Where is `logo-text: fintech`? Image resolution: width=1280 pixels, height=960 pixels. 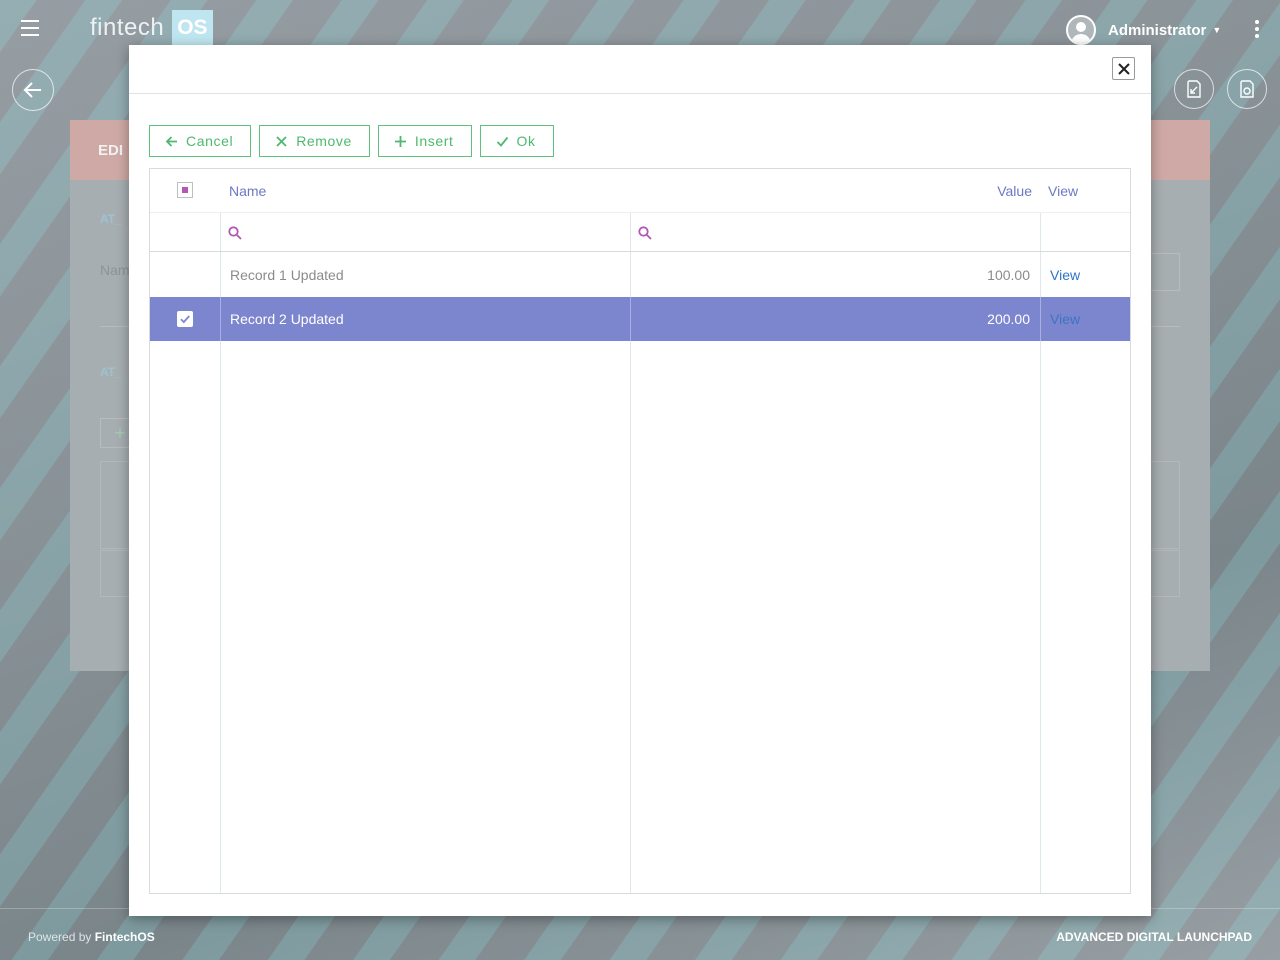 logo-text: fintech is located at coordinates (127, 27).